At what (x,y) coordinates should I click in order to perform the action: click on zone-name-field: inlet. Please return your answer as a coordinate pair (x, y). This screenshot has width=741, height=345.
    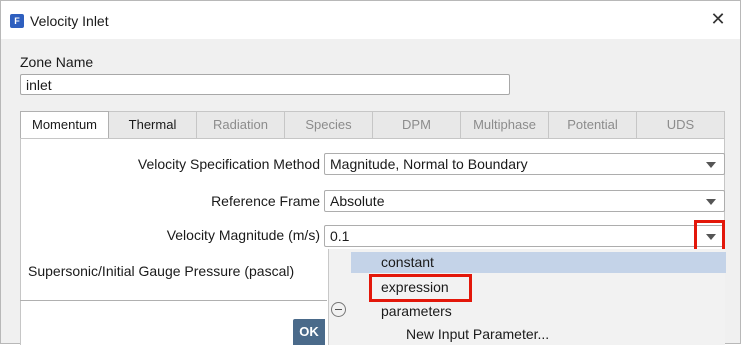
    Looking at the image, I should click on (265, 84).